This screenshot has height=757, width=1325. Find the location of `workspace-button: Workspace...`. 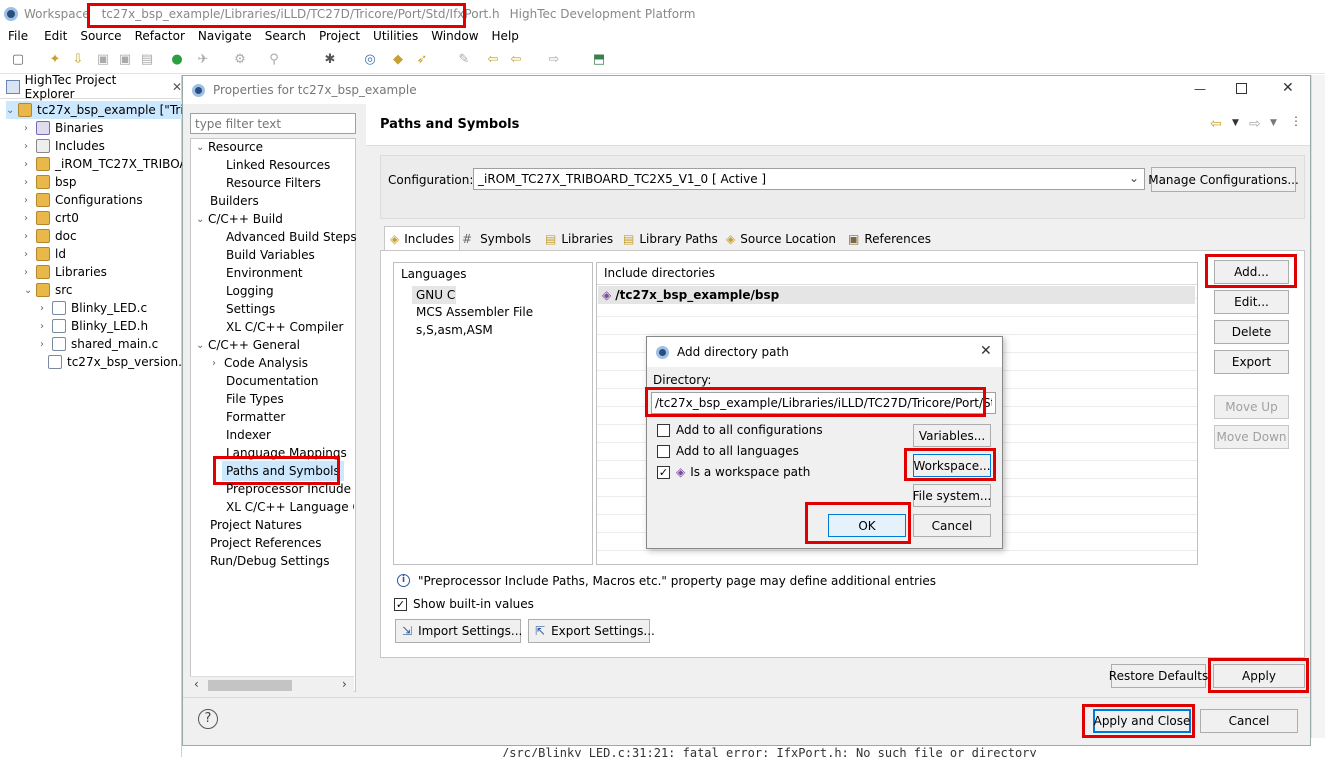

workspace-button: Workspace... is located at coordinates (952, 465).